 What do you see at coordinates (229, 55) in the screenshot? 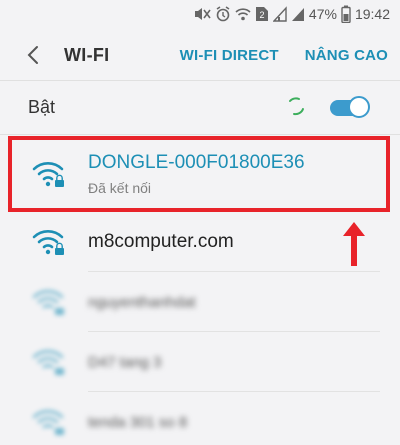
I see `wifi-direct-button: WI-FI DIRECT` at bounding box center [229, 55].